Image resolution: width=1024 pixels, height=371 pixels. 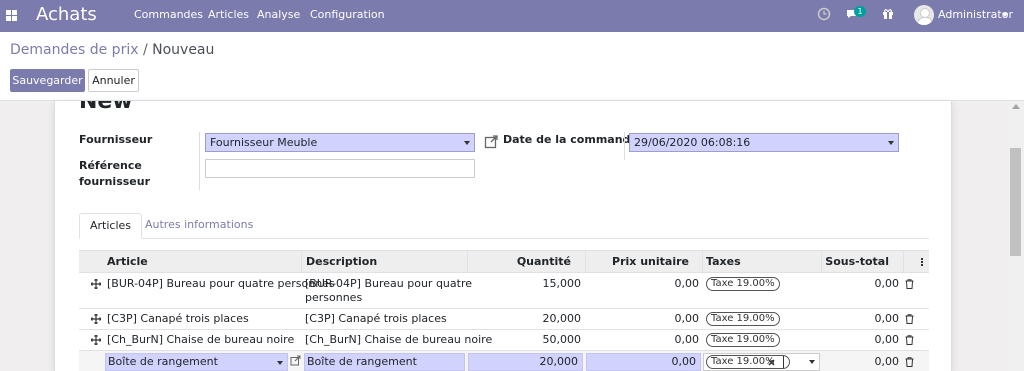 What do you see at coordinates (199, 226) in the screenshot?
I see `tab-other-info: Autres informations` at bounding box center [199, 226].